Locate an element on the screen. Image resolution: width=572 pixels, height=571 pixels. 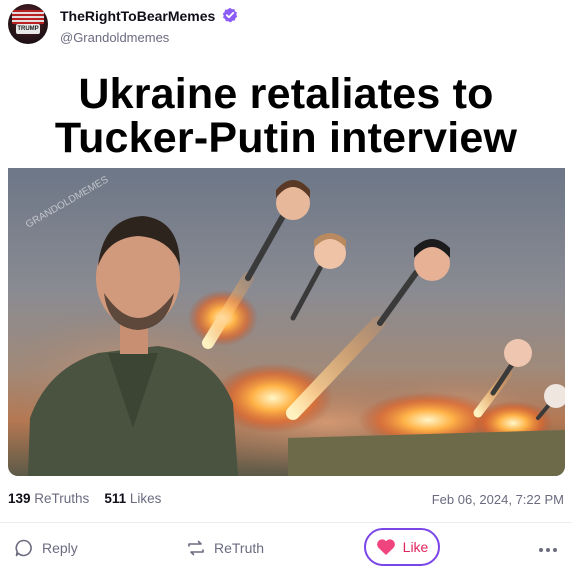
post-timestamp: Feb 06, 2024, 7:22 PM is located at coordinates (498, 499).